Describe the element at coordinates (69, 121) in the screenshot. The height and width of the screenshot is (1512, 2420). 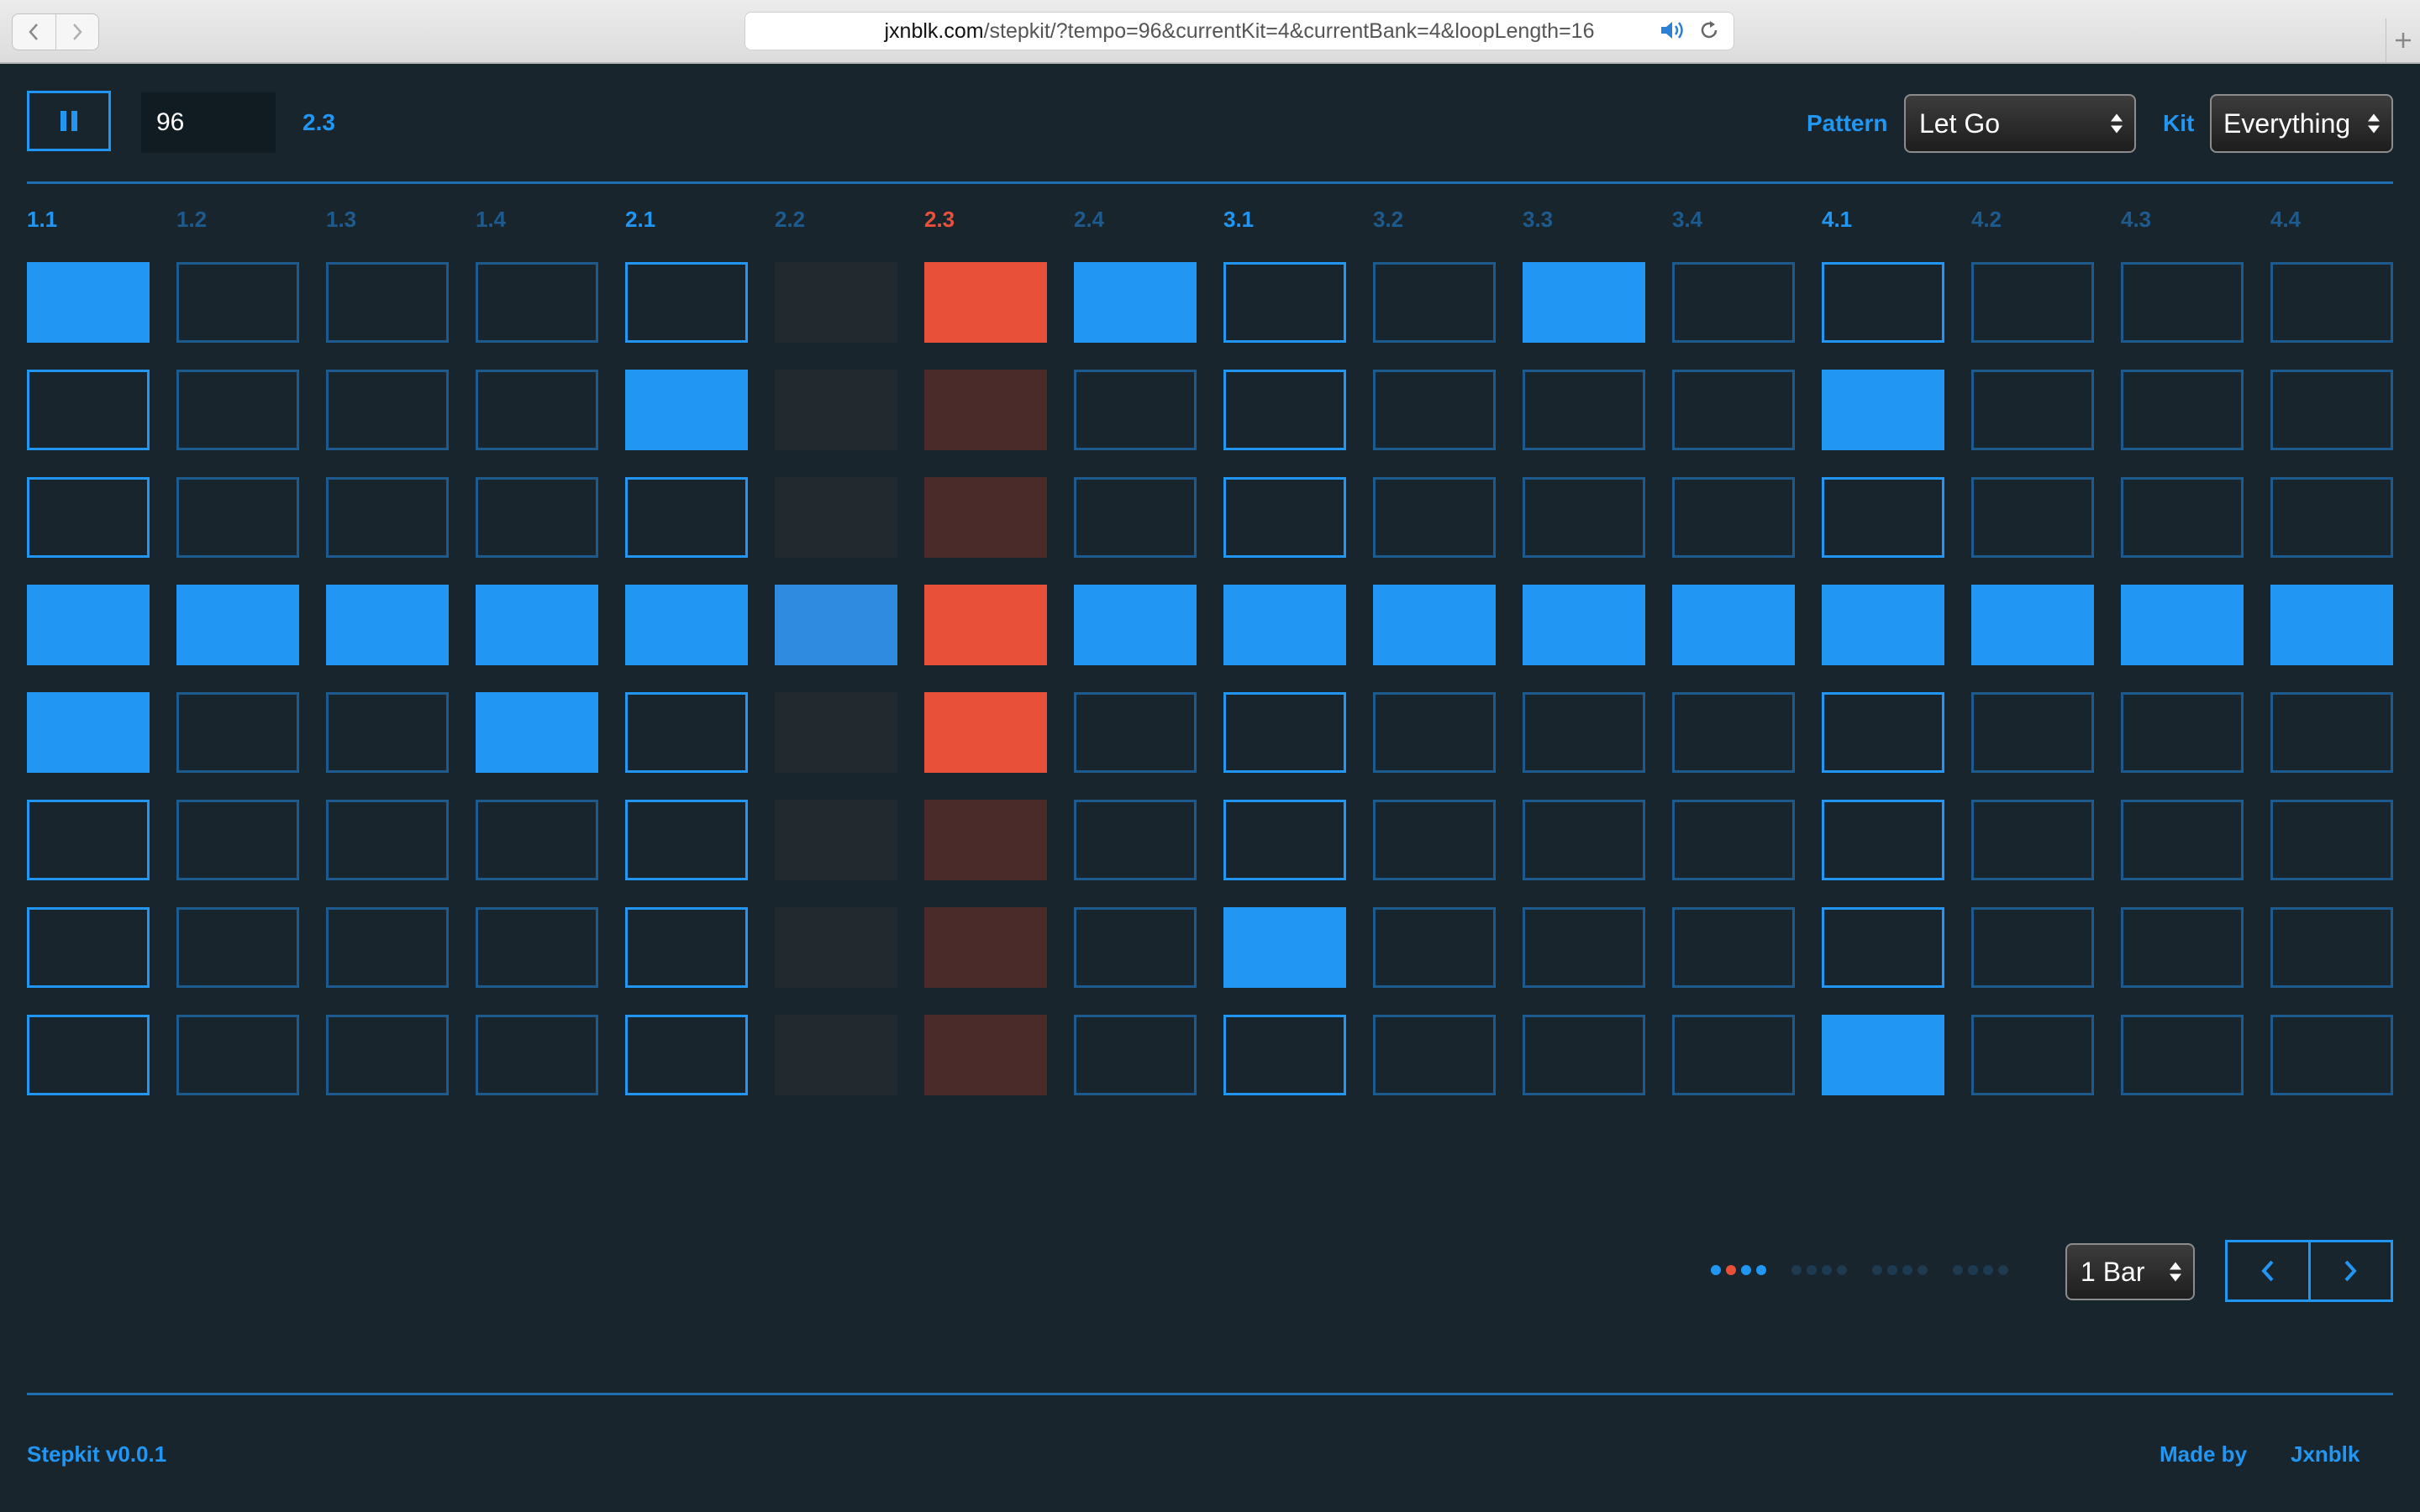
I see `pause-button` at that location.